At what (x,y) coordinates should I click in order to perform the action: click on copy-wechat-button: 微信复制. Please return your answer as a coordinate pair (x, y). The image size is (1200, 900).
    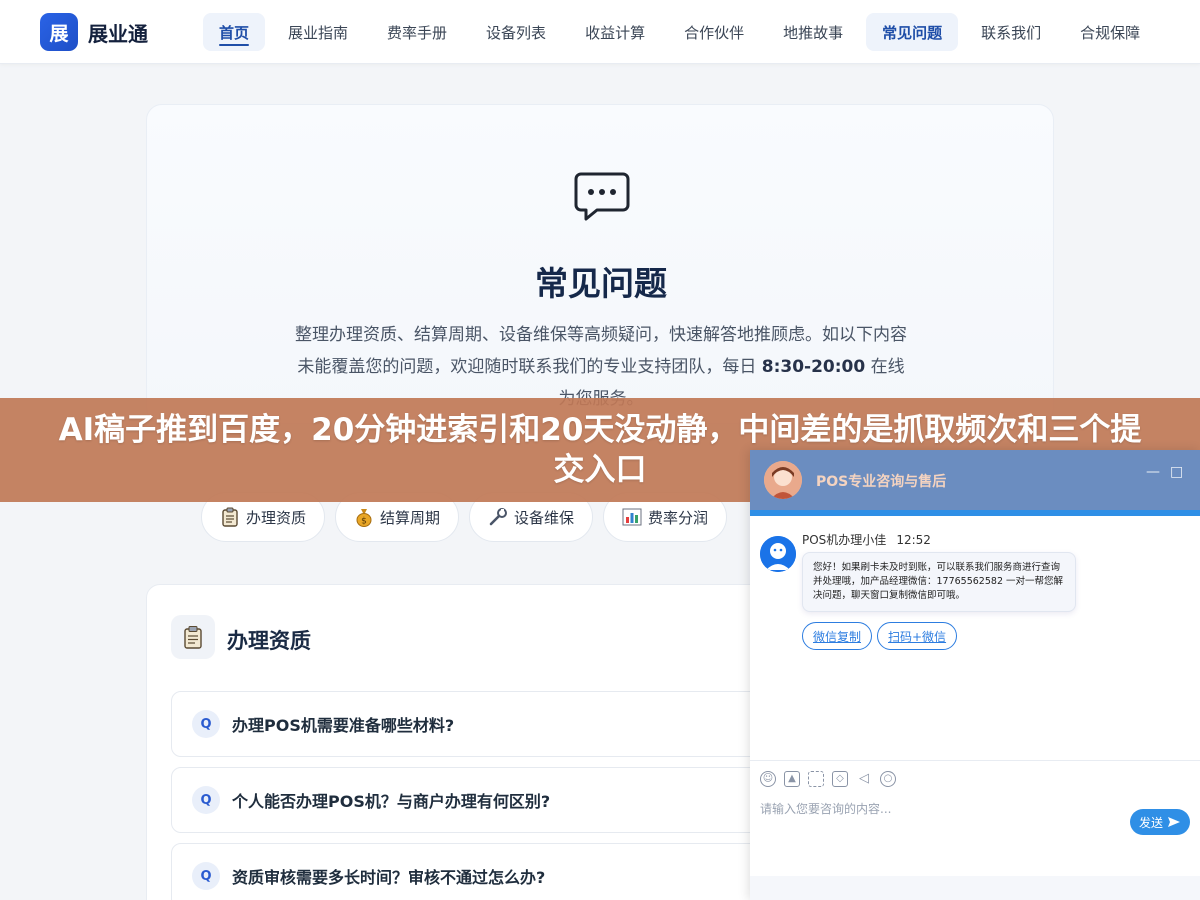
    Looking at the image, I should click on (837, 636).